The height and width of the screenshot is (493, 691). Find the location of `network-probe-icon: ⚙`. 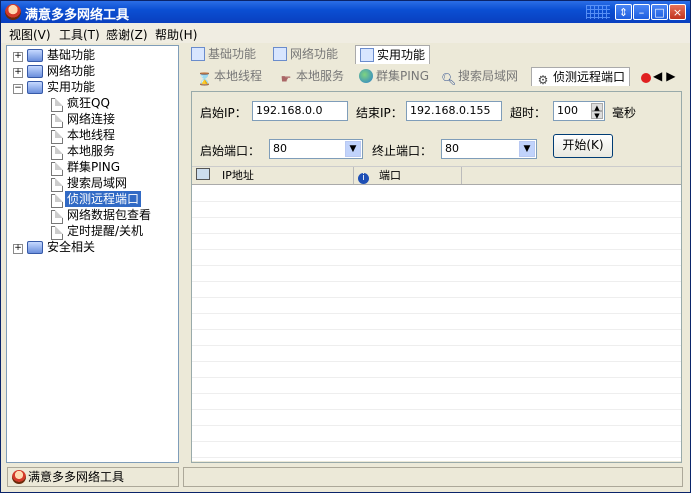

network-probe-icon: ⚙ is located at coordinates (543, 80).